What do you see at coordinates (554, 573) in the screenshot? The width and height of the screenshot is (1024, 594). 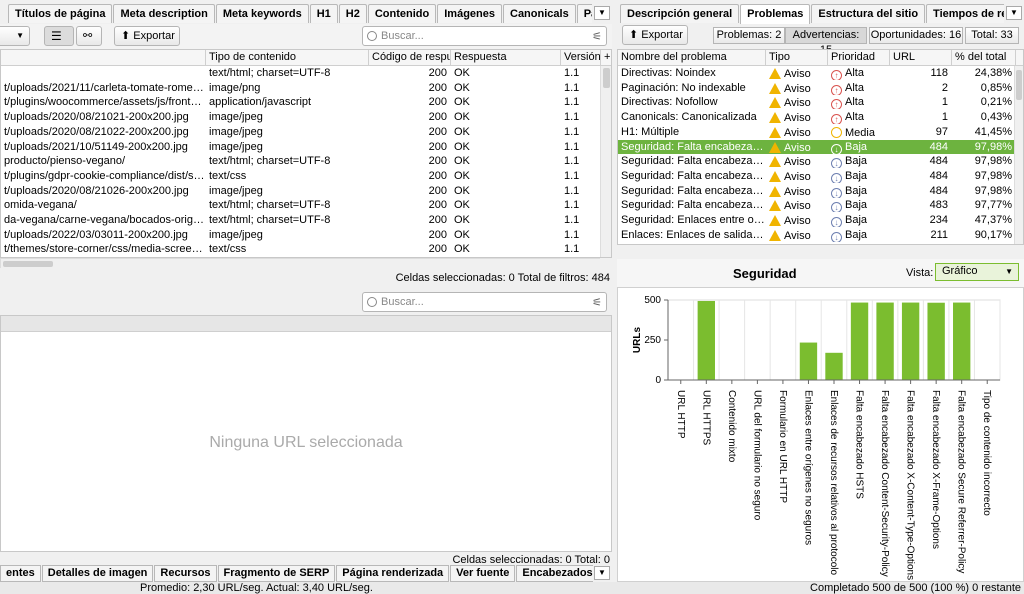 I see `tab-bottom-6: Encabezados HTTP` at bounding box center [554, 573].